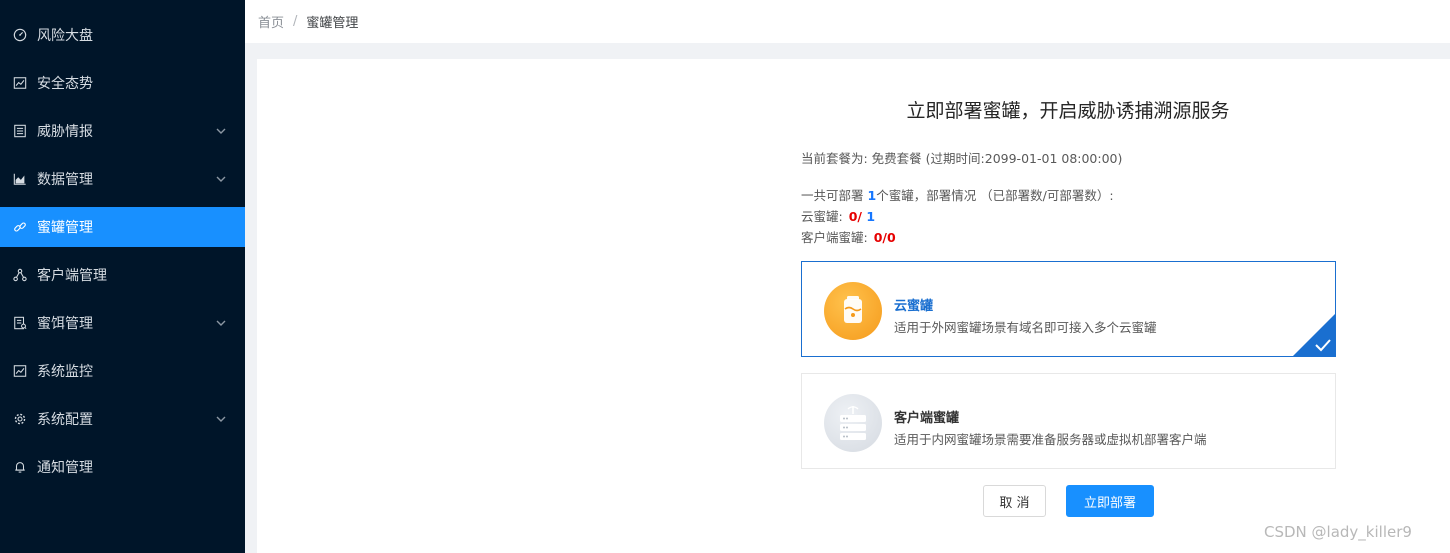 Image resolution: width=1450 pixels, height=553 pixels. I want to click on sidebar-item-system-config: 系统配置, so click(122, 419).